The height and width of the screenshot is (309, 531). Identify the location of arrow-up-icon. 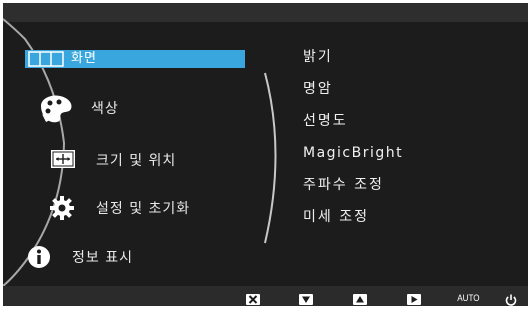
(360, 299).